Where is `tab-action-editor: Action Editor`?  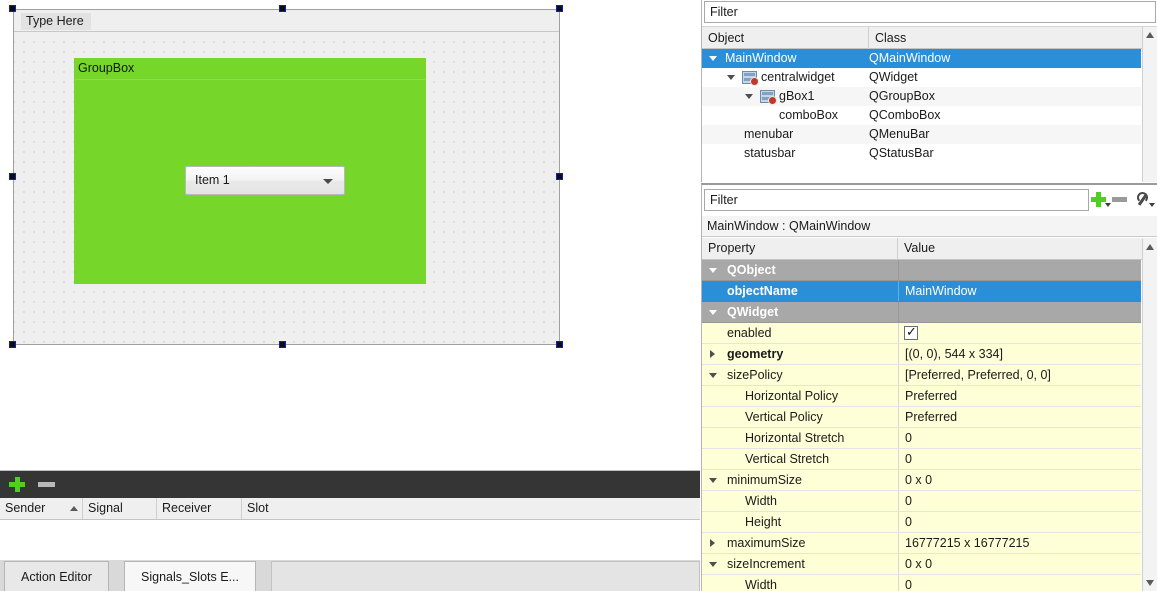 tab-action-editor: Action Editor is located at coordinates (56, 576).